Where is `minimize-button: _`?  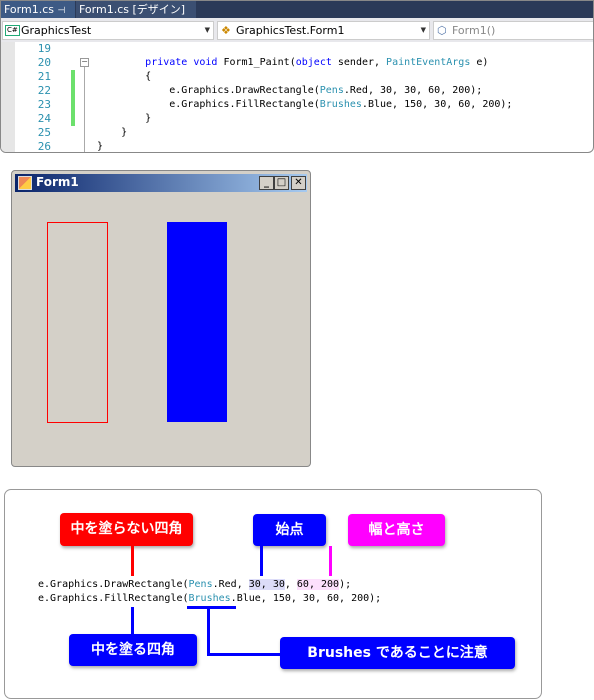 minimize-button: _ is located at coordinates (266, 183).